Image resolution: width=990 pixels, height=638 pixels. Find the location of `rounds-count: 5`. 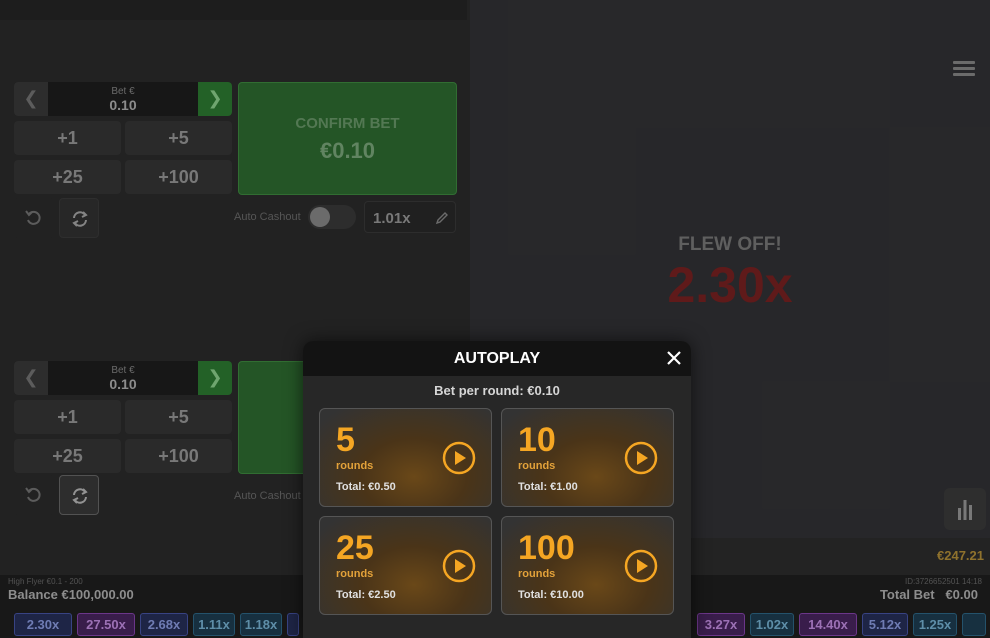

rounds-count: 5 is located at coordinates (345, 440).